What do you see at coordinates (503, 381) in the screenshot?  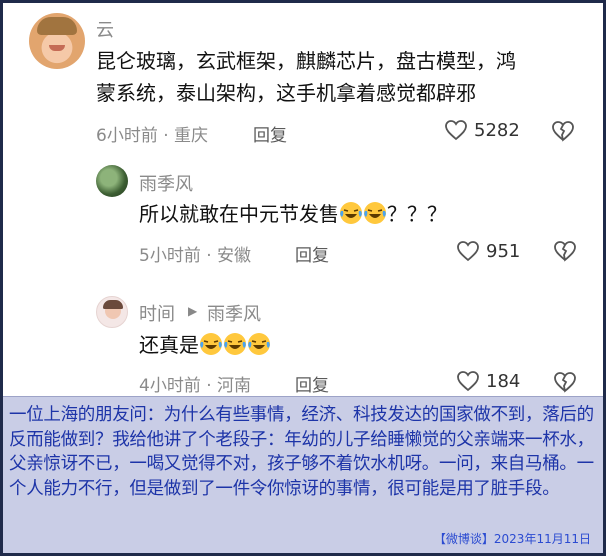 I see `like-count: 184` at bounding box center [503, 381].